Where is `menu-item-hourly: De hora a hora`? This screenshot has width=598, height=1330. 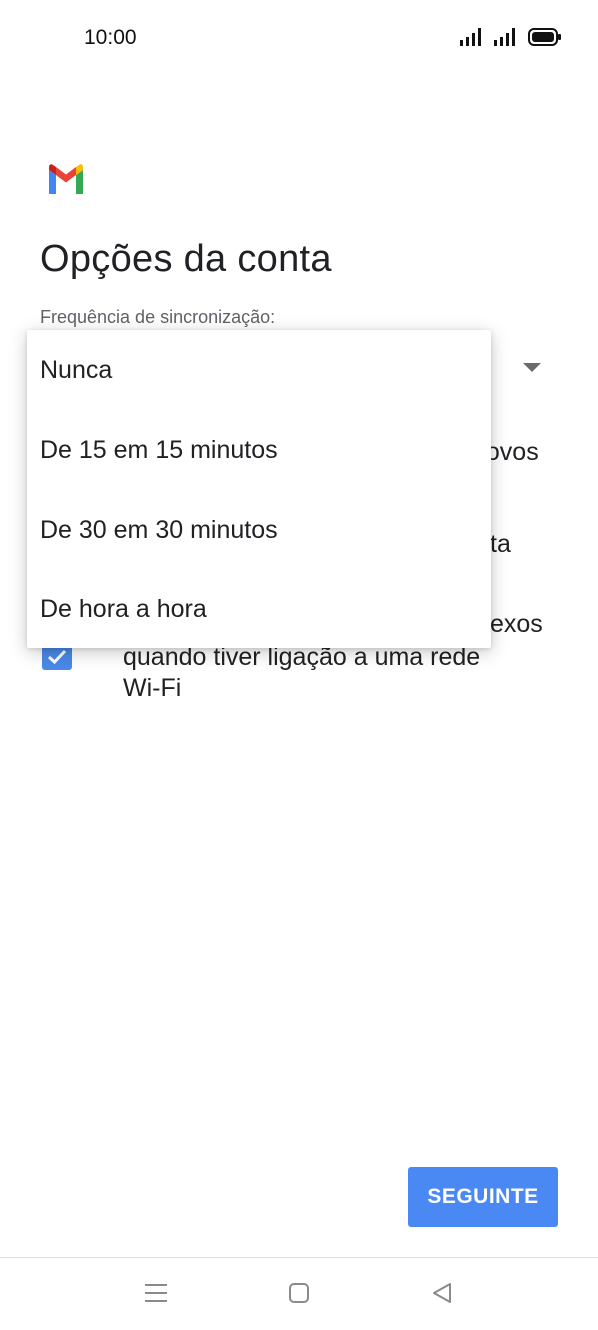 menu-item-hourly: De hora a hora is located at coordinates (259, 609).